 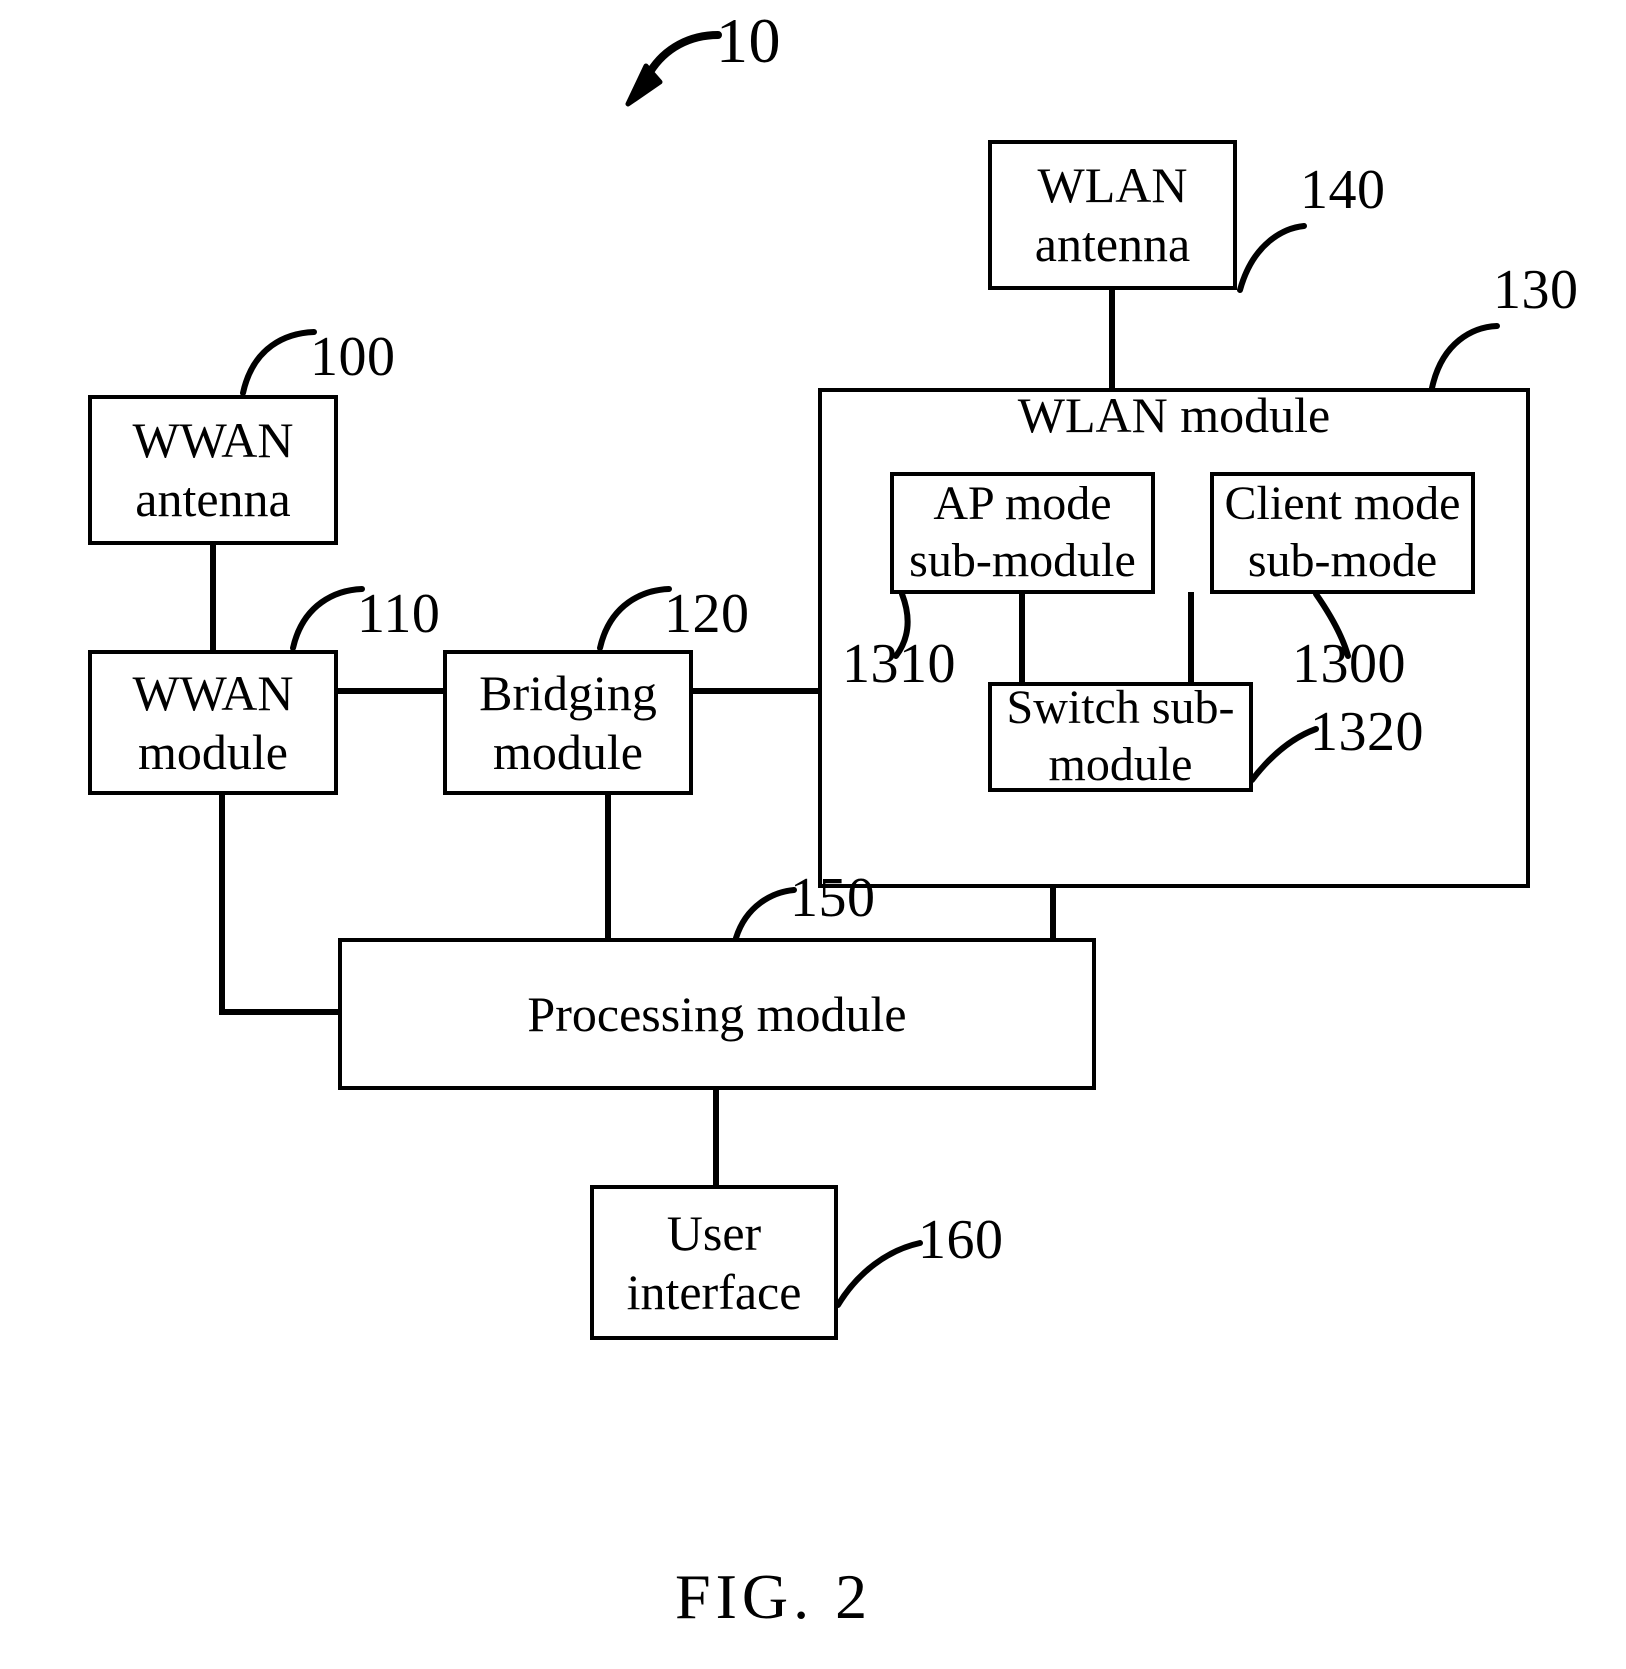 I want to click on link-wwan-to-processing, so click(x=280, y=905).